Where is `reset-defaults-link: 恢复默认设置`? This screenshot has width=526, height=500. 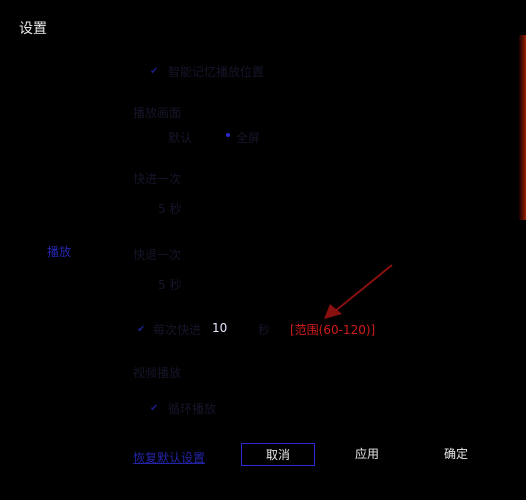 reset-defaults-link: 恢复默认设置 is located at coordinates (169, 457).